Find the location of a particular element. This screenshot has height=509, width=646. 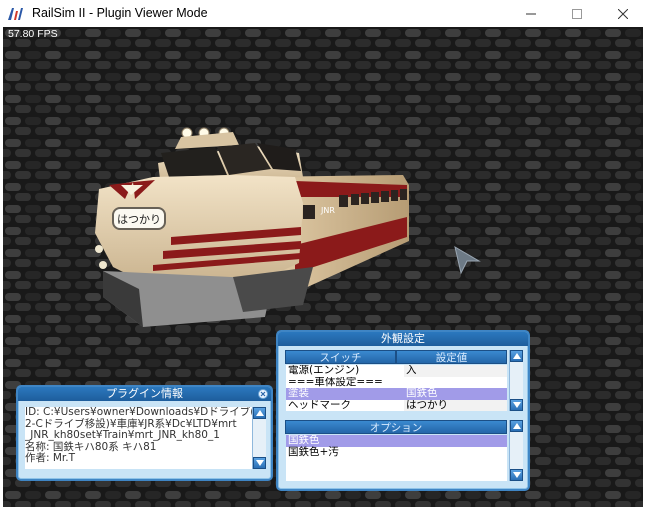

minimize-icon is located at coordinates (531, 13).